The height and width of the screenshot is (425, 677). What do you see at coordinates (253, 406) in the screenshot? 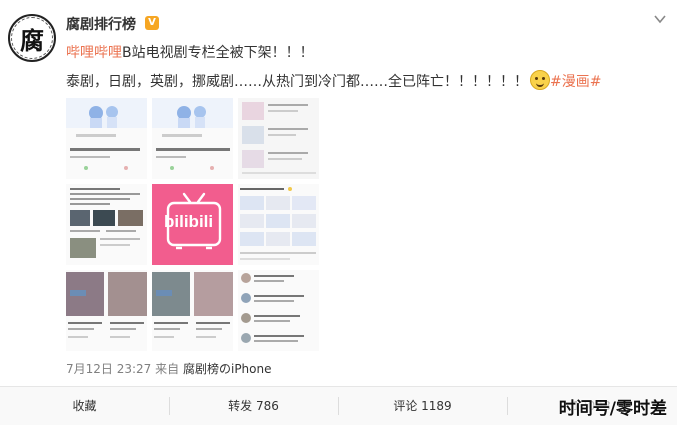
I see `repost-button: 转发 786` at bounding box center [253, 406].